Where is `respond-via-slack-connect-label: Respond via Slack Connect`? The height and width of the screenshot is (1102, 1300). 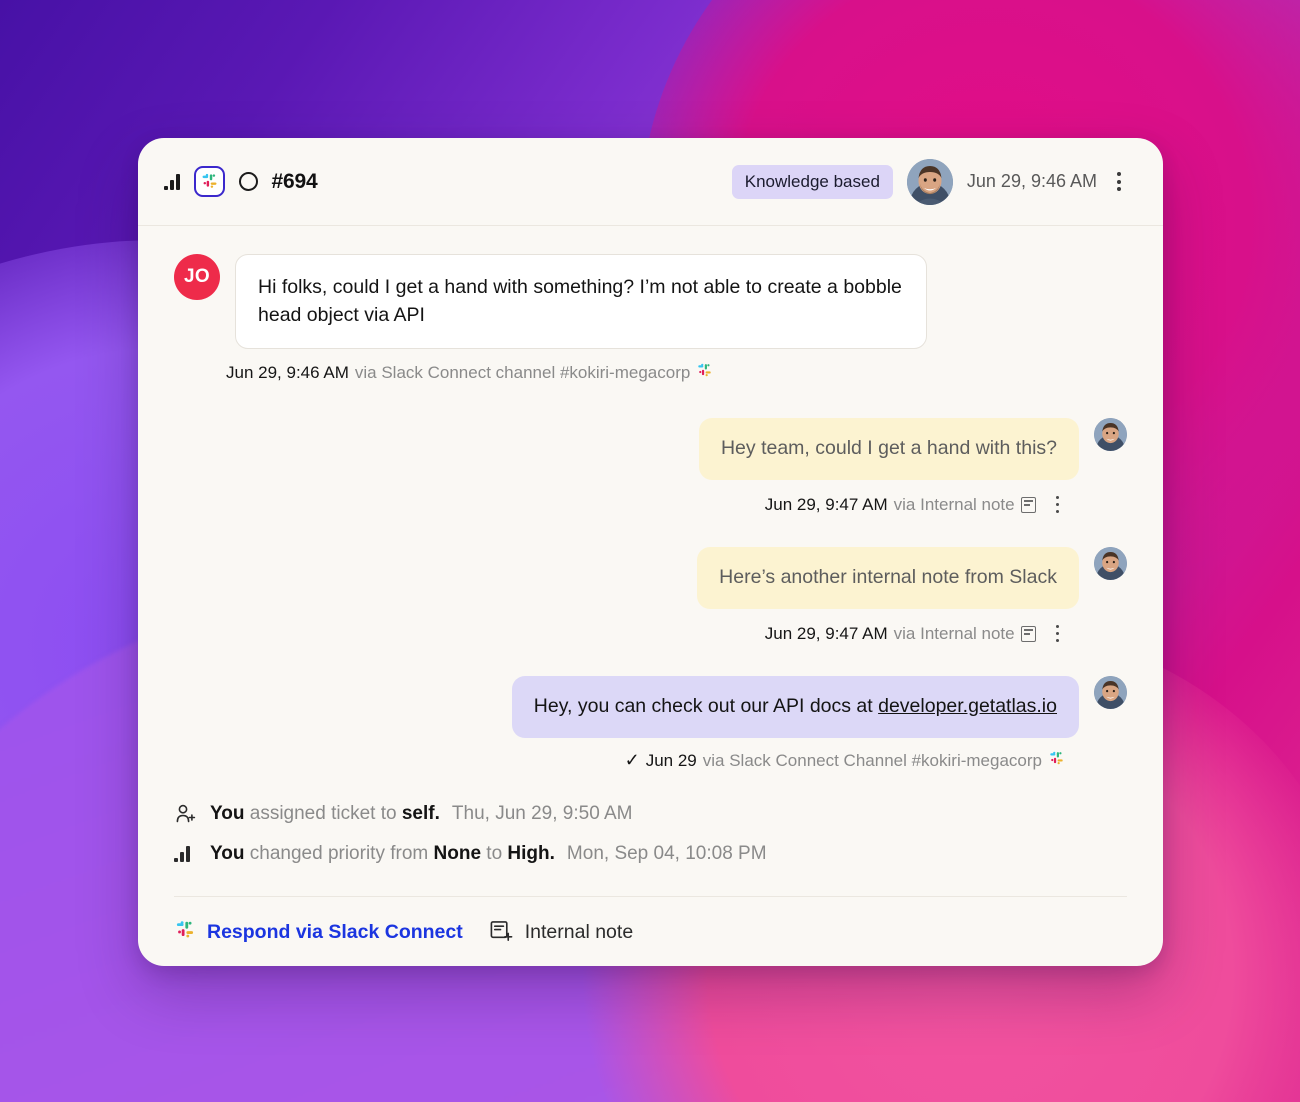
respond-via-slack-connect-label: Respond via Slack Connect is located at coordinates (335, 931).